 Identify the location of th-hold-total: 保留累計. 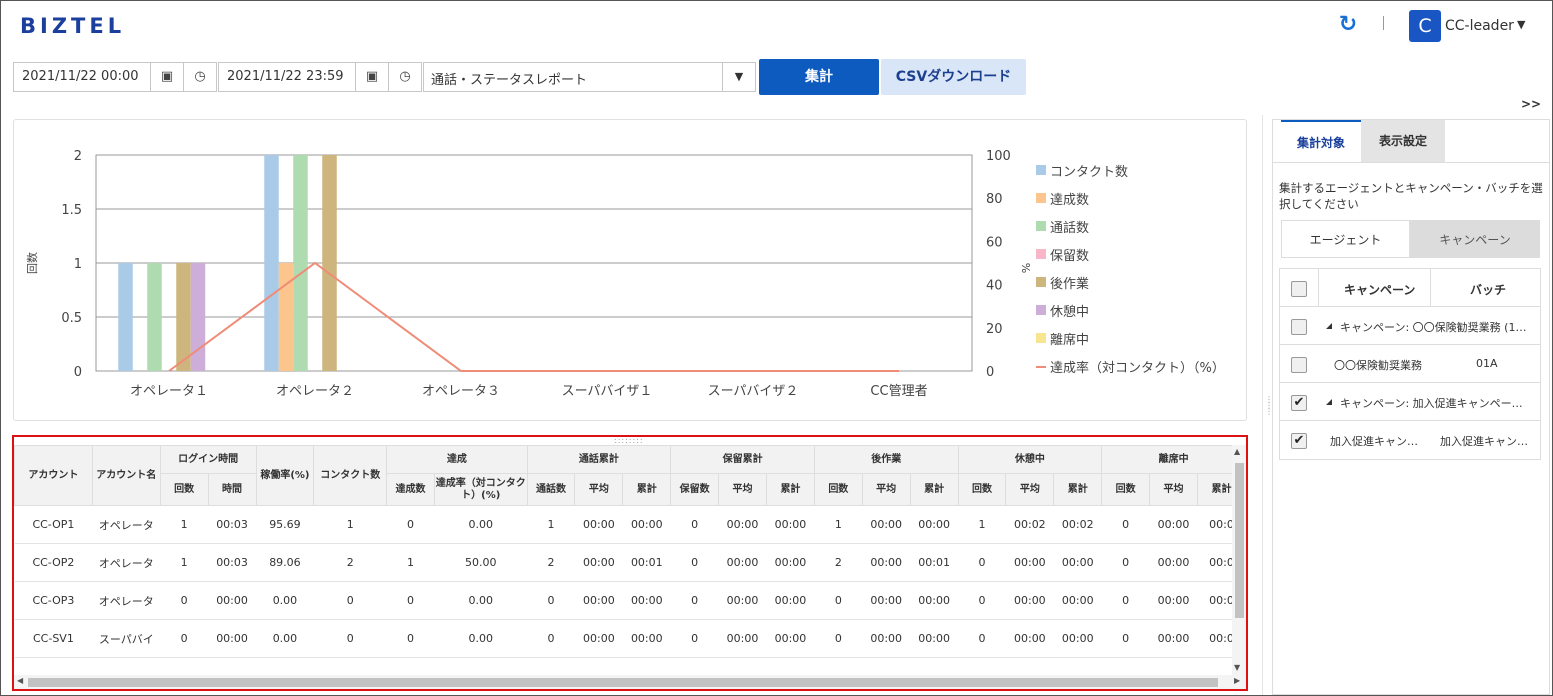
(742, 459).